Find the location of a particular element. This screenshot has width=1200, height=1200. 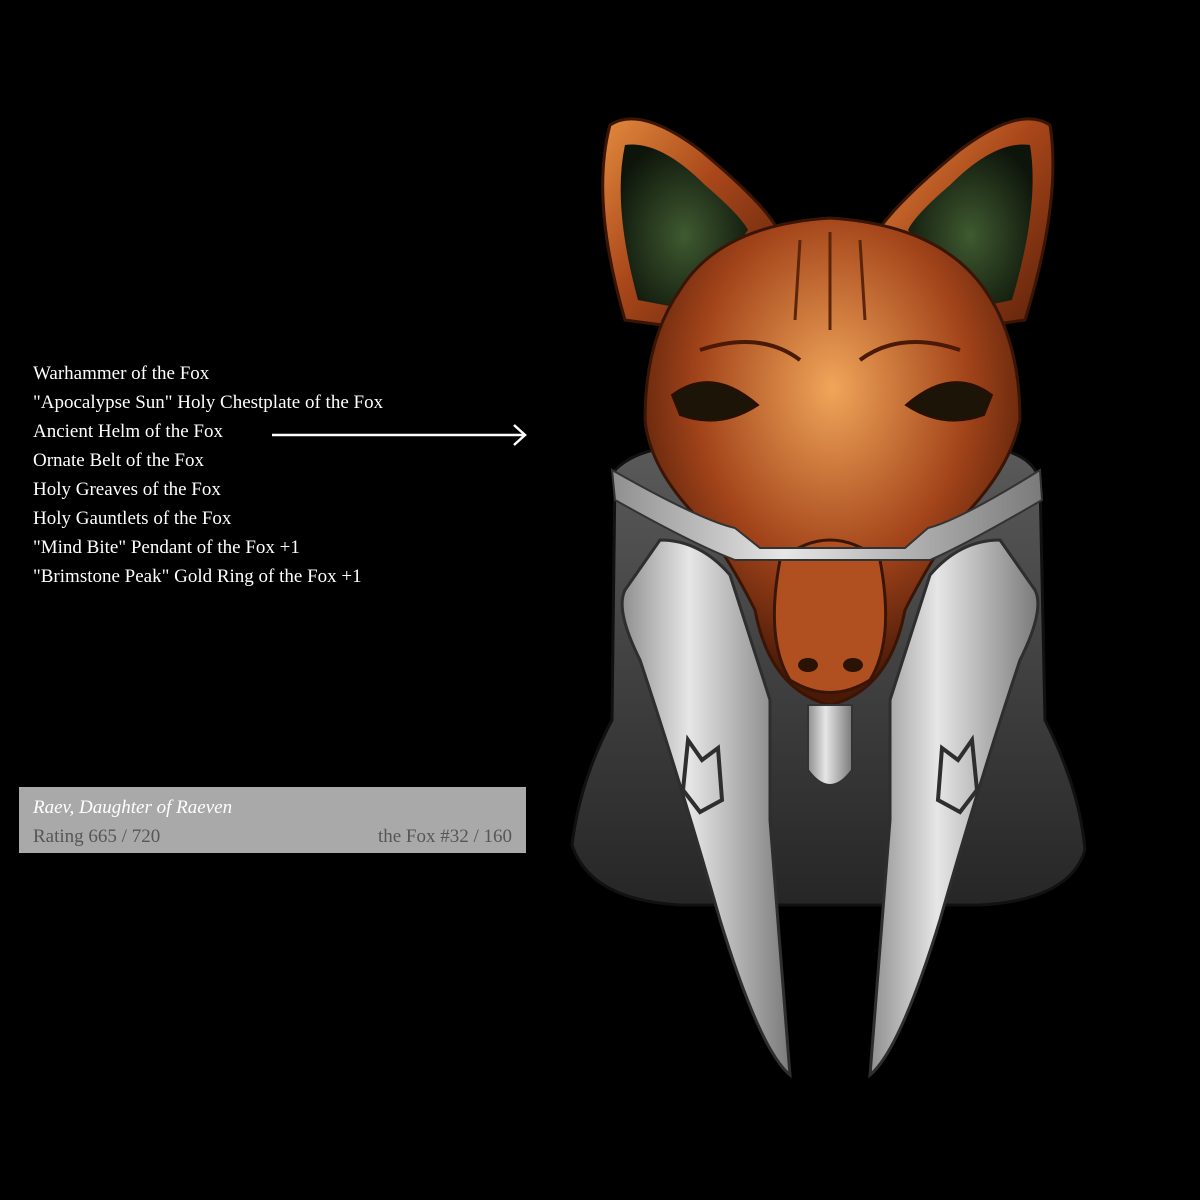

character-rating: Rating 665 / 720 is located at coordinates (97, 836).